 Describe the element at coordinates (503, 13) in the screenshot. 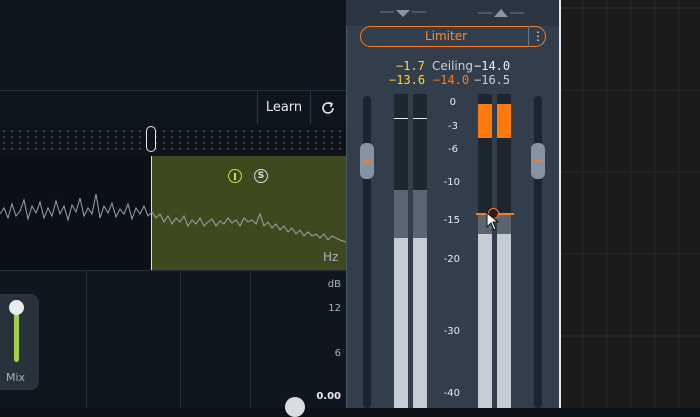

I see `expand-up-icon` at that location.